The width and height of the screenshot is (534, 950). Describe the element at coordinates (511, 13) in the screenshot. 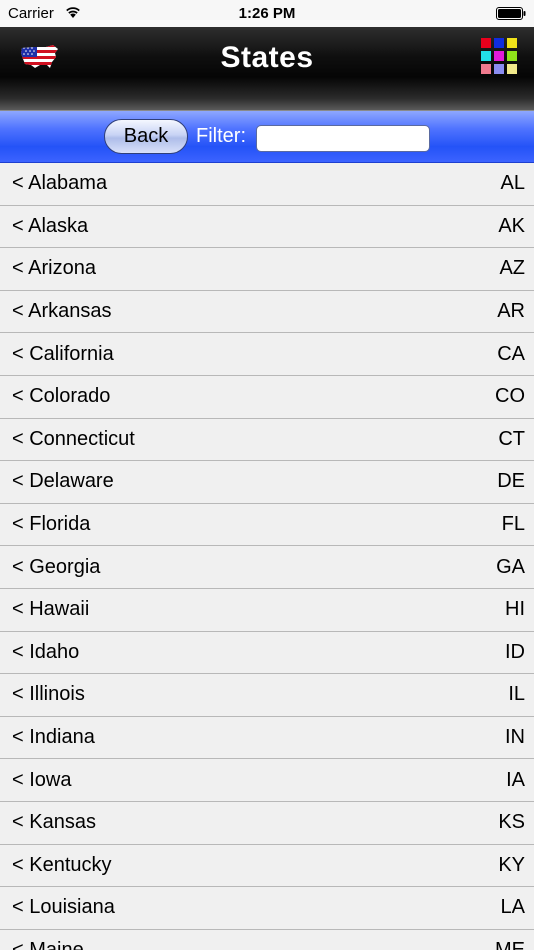

I see `battery-icon` at that location.